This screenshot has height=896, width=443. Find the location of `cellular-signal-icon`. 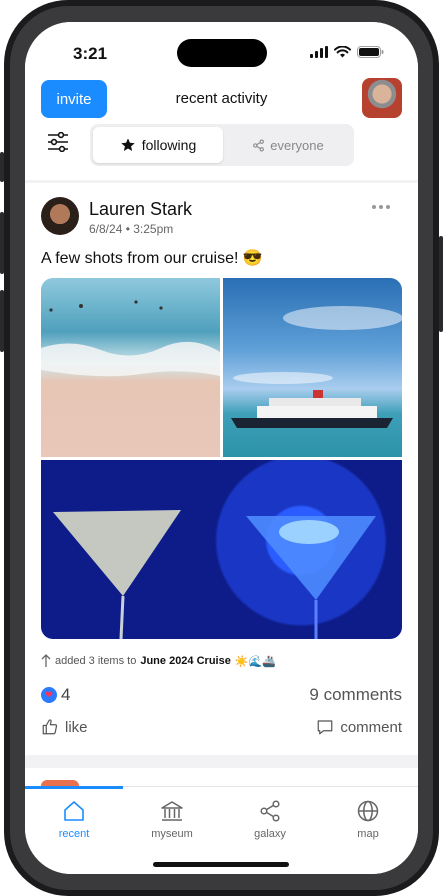

cellular-signal-icon is located at coordinates (319, 52).